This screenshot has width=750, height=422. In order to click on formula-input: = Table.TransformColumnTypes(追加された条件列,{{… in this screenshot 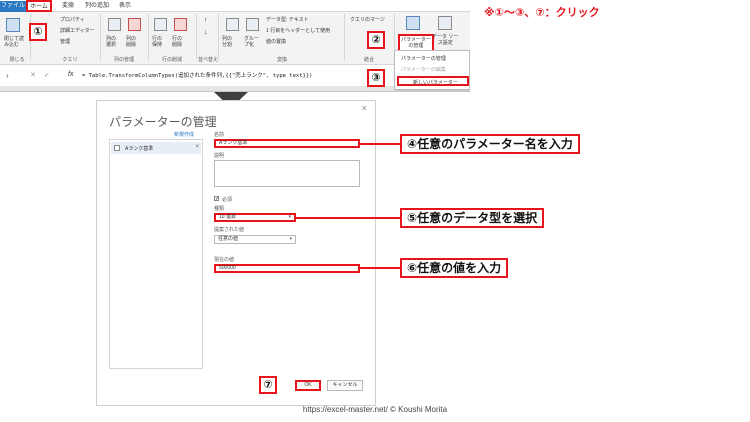, I will do `click(197, 75)`.